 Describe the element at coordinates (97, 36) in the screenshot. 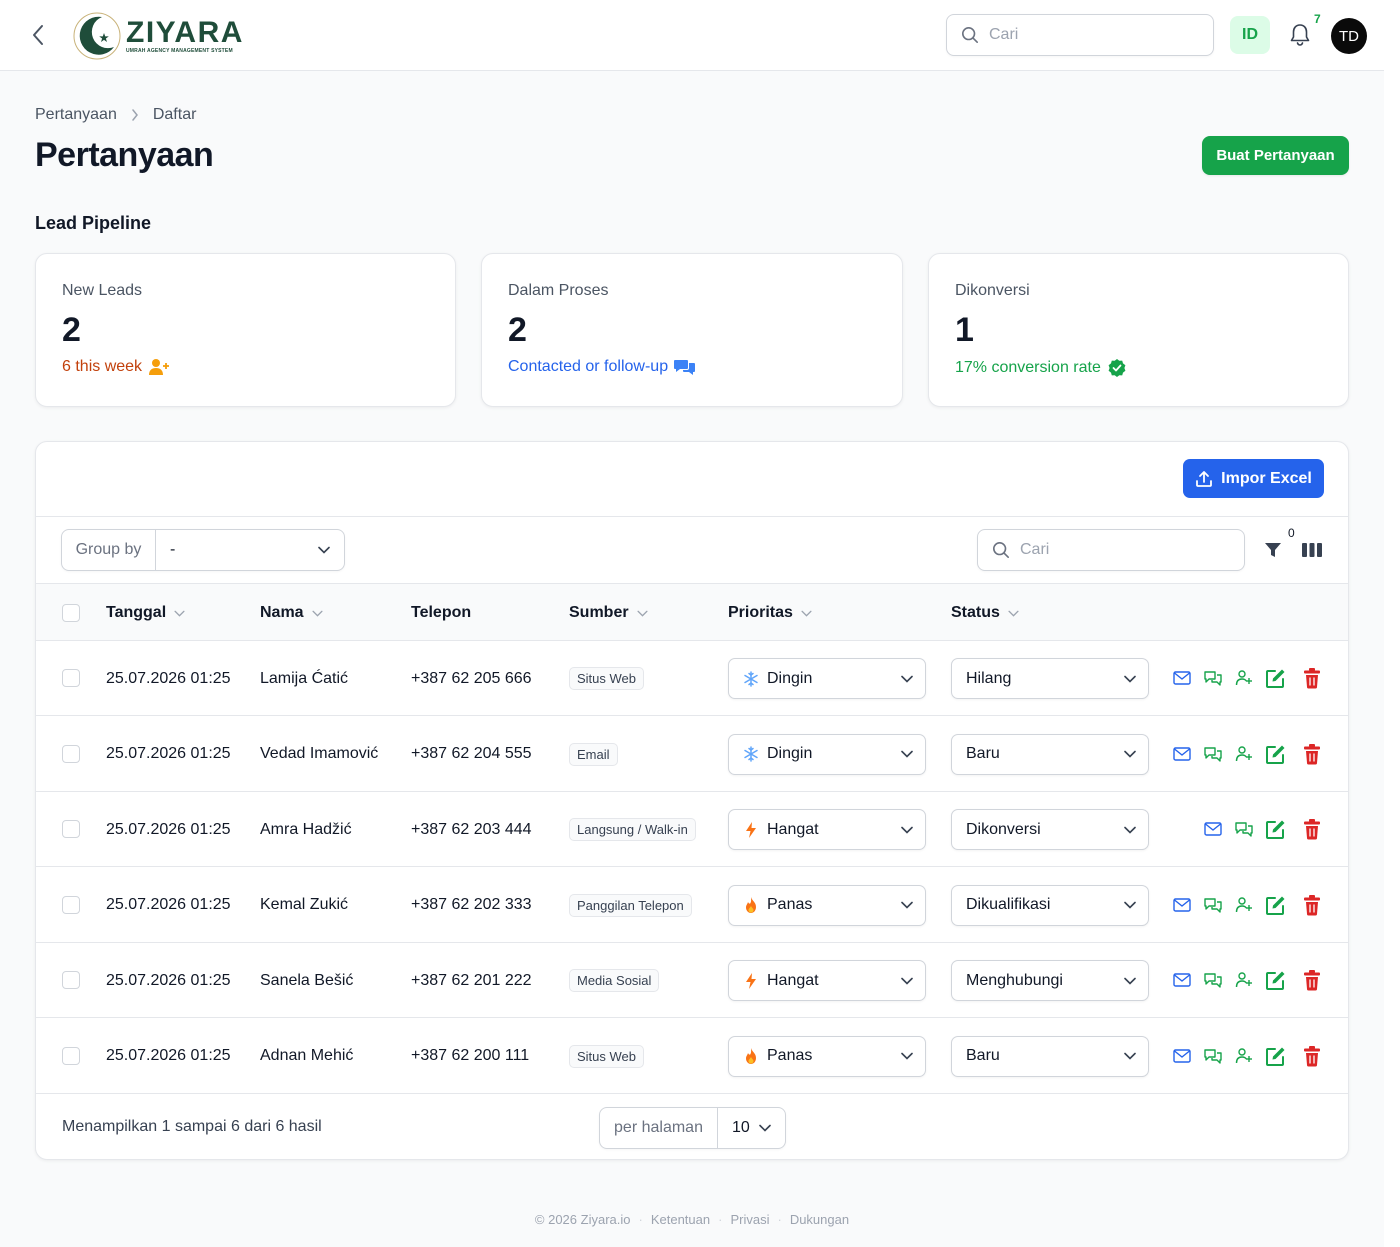

I see `crescent-logo-icon` at that location.